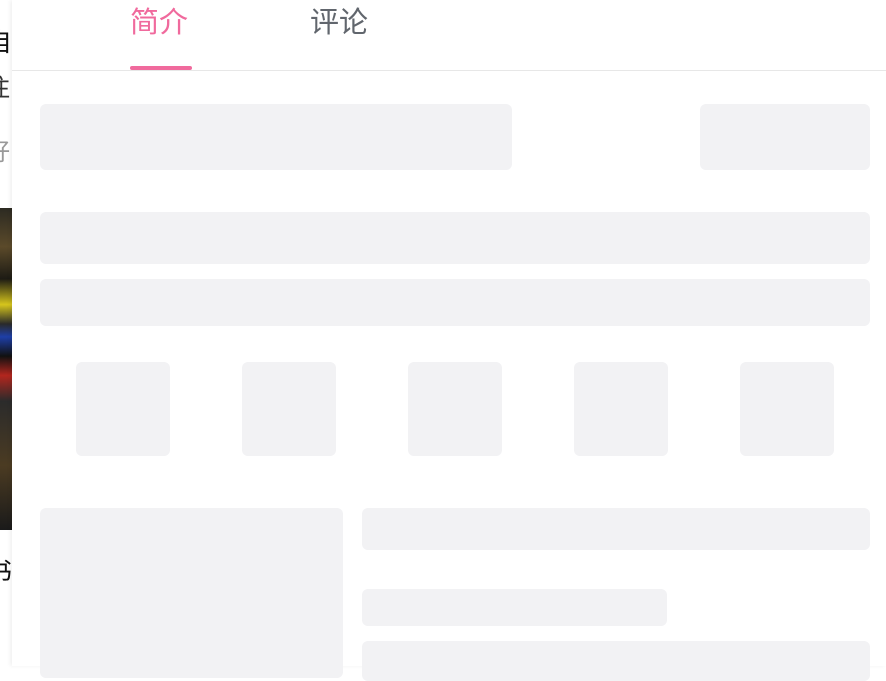 Image resolution: width=886 pixels, height=681 pixels. I want to click on tab-comments: 评论, so click(339, 22).